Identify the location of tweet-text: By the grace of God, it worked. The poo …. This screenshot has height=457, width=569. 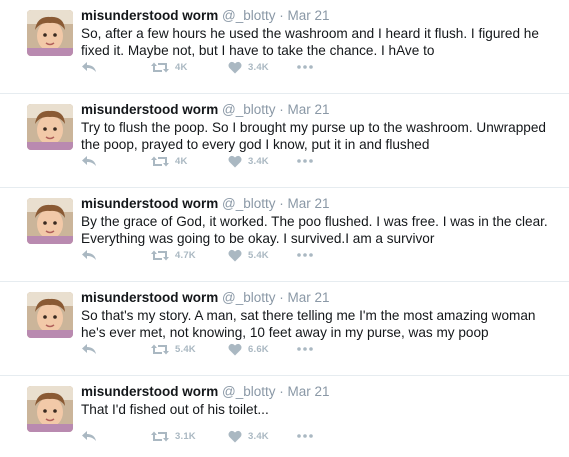
(314, 230).